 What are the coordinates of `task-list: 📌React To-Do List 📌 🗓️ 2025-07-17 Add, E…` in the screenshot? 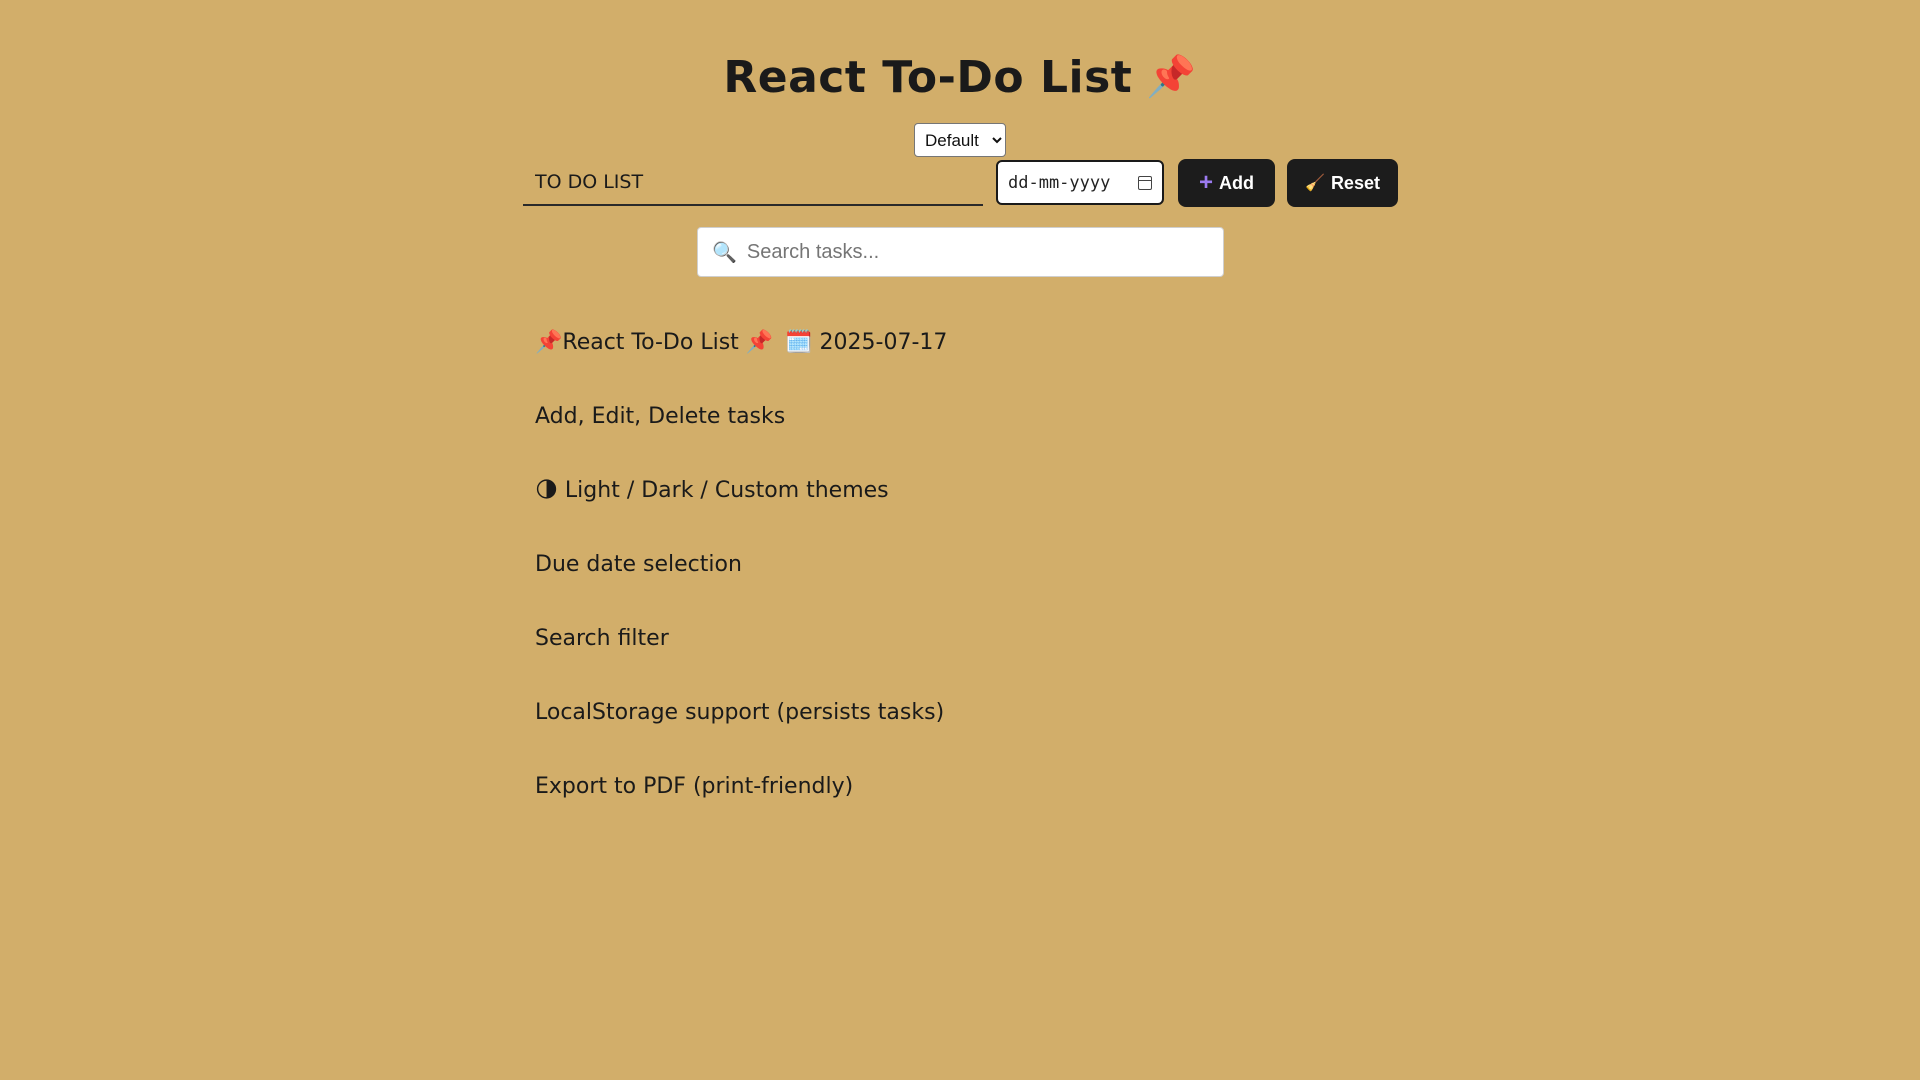 It's located at (741, 582).